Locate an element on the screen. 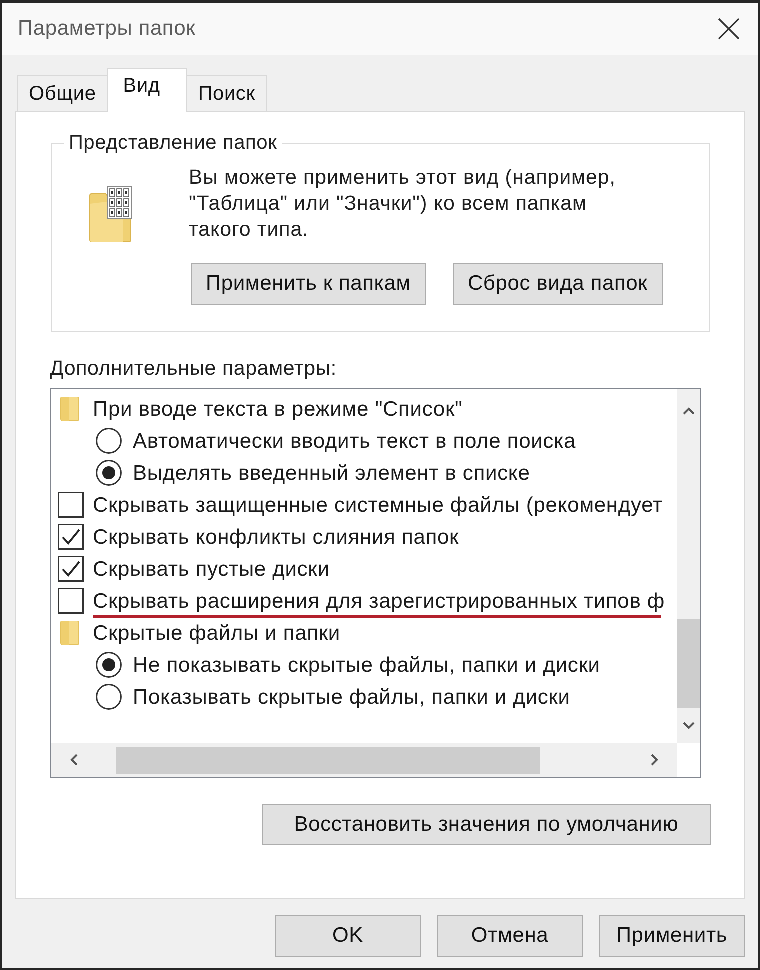  folder-grid-icon is located at coordinates (111, 214).